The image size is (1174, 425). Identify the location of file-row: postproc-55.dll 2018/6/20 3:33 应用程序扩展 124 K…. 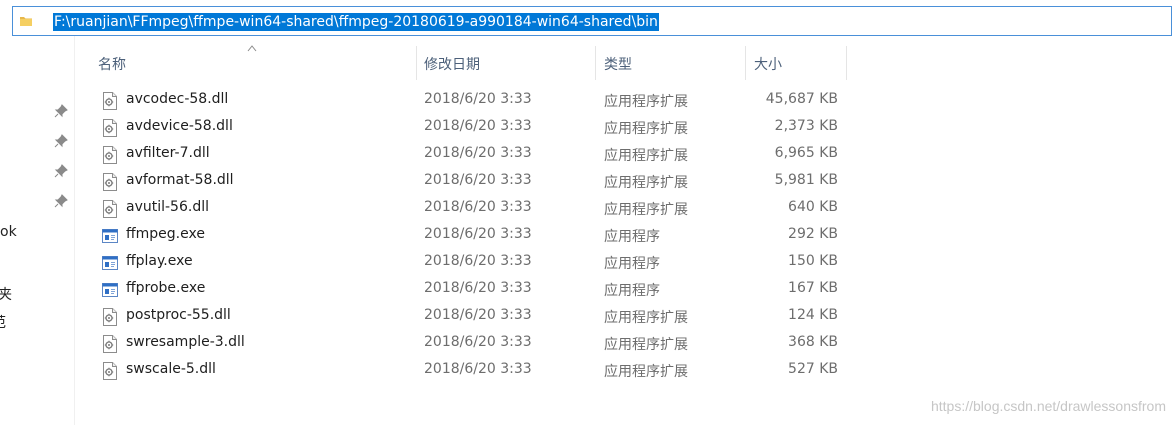
(476, 316).